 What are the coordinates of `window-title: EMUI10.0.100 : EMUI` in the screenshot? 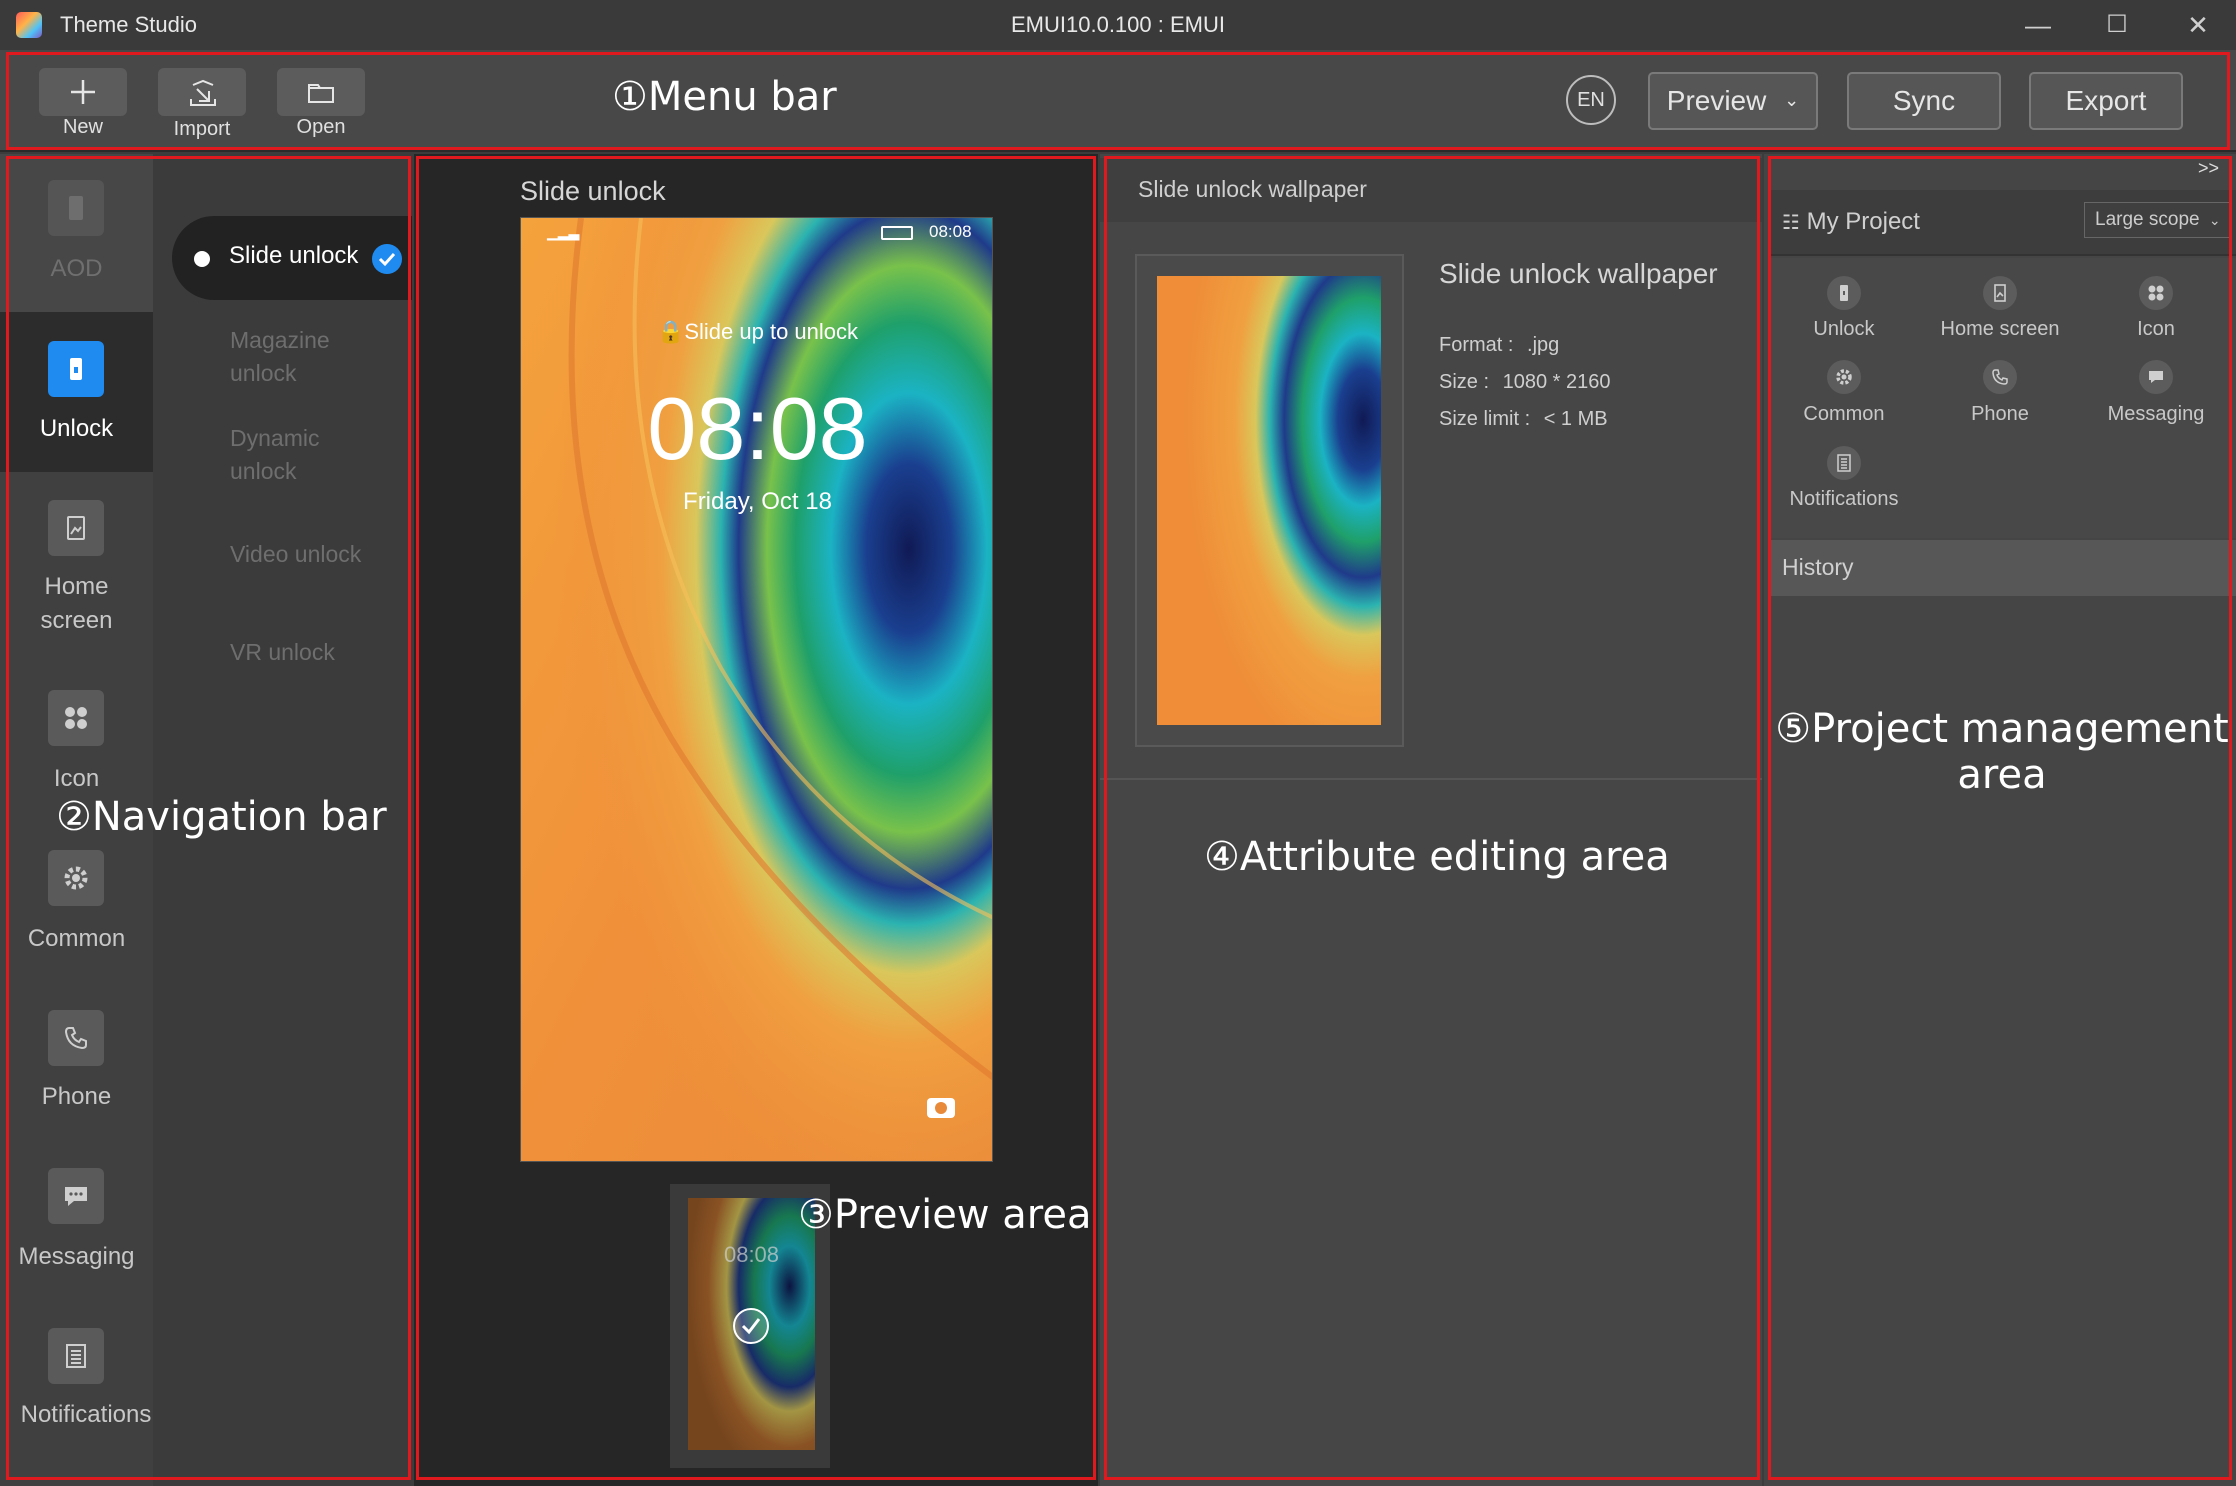 It's located at (1118, 24).